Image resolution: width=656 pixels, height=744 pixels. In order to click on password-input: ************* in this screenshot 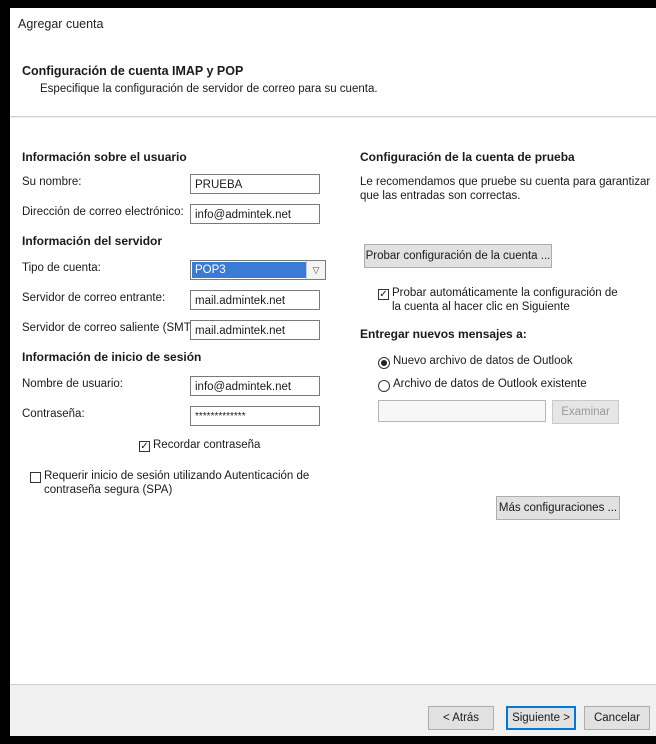, I will do `click(255, 416)`.